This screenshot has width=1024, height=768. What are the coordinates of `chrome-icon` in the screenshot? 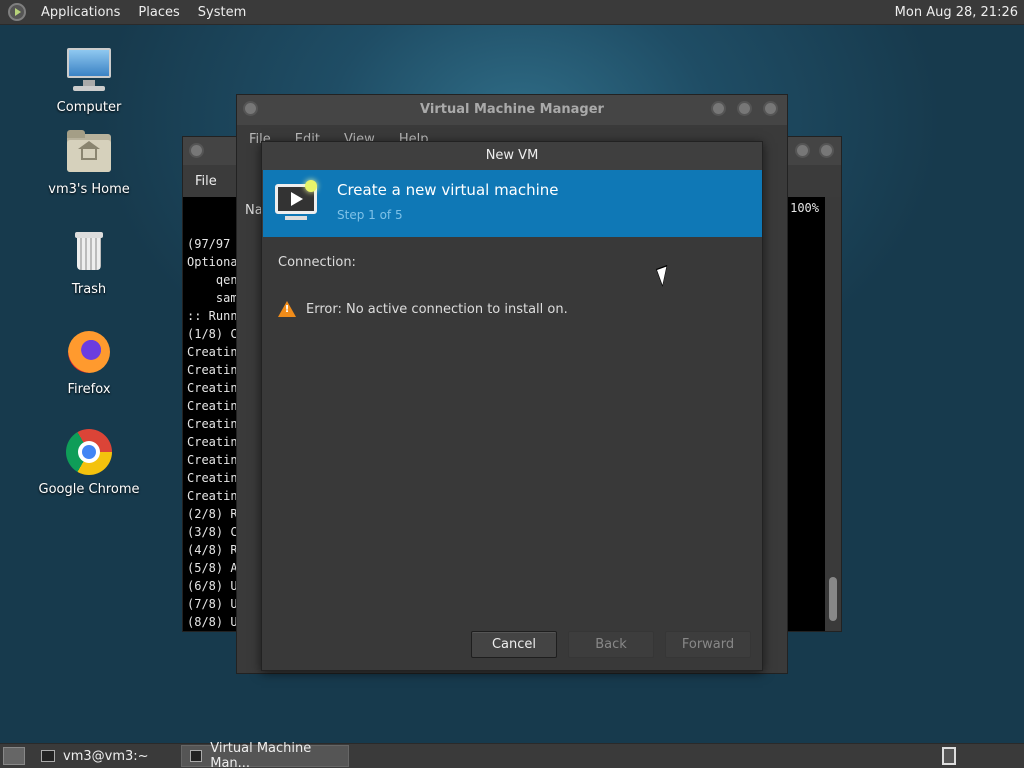 It's located at (89, 452).